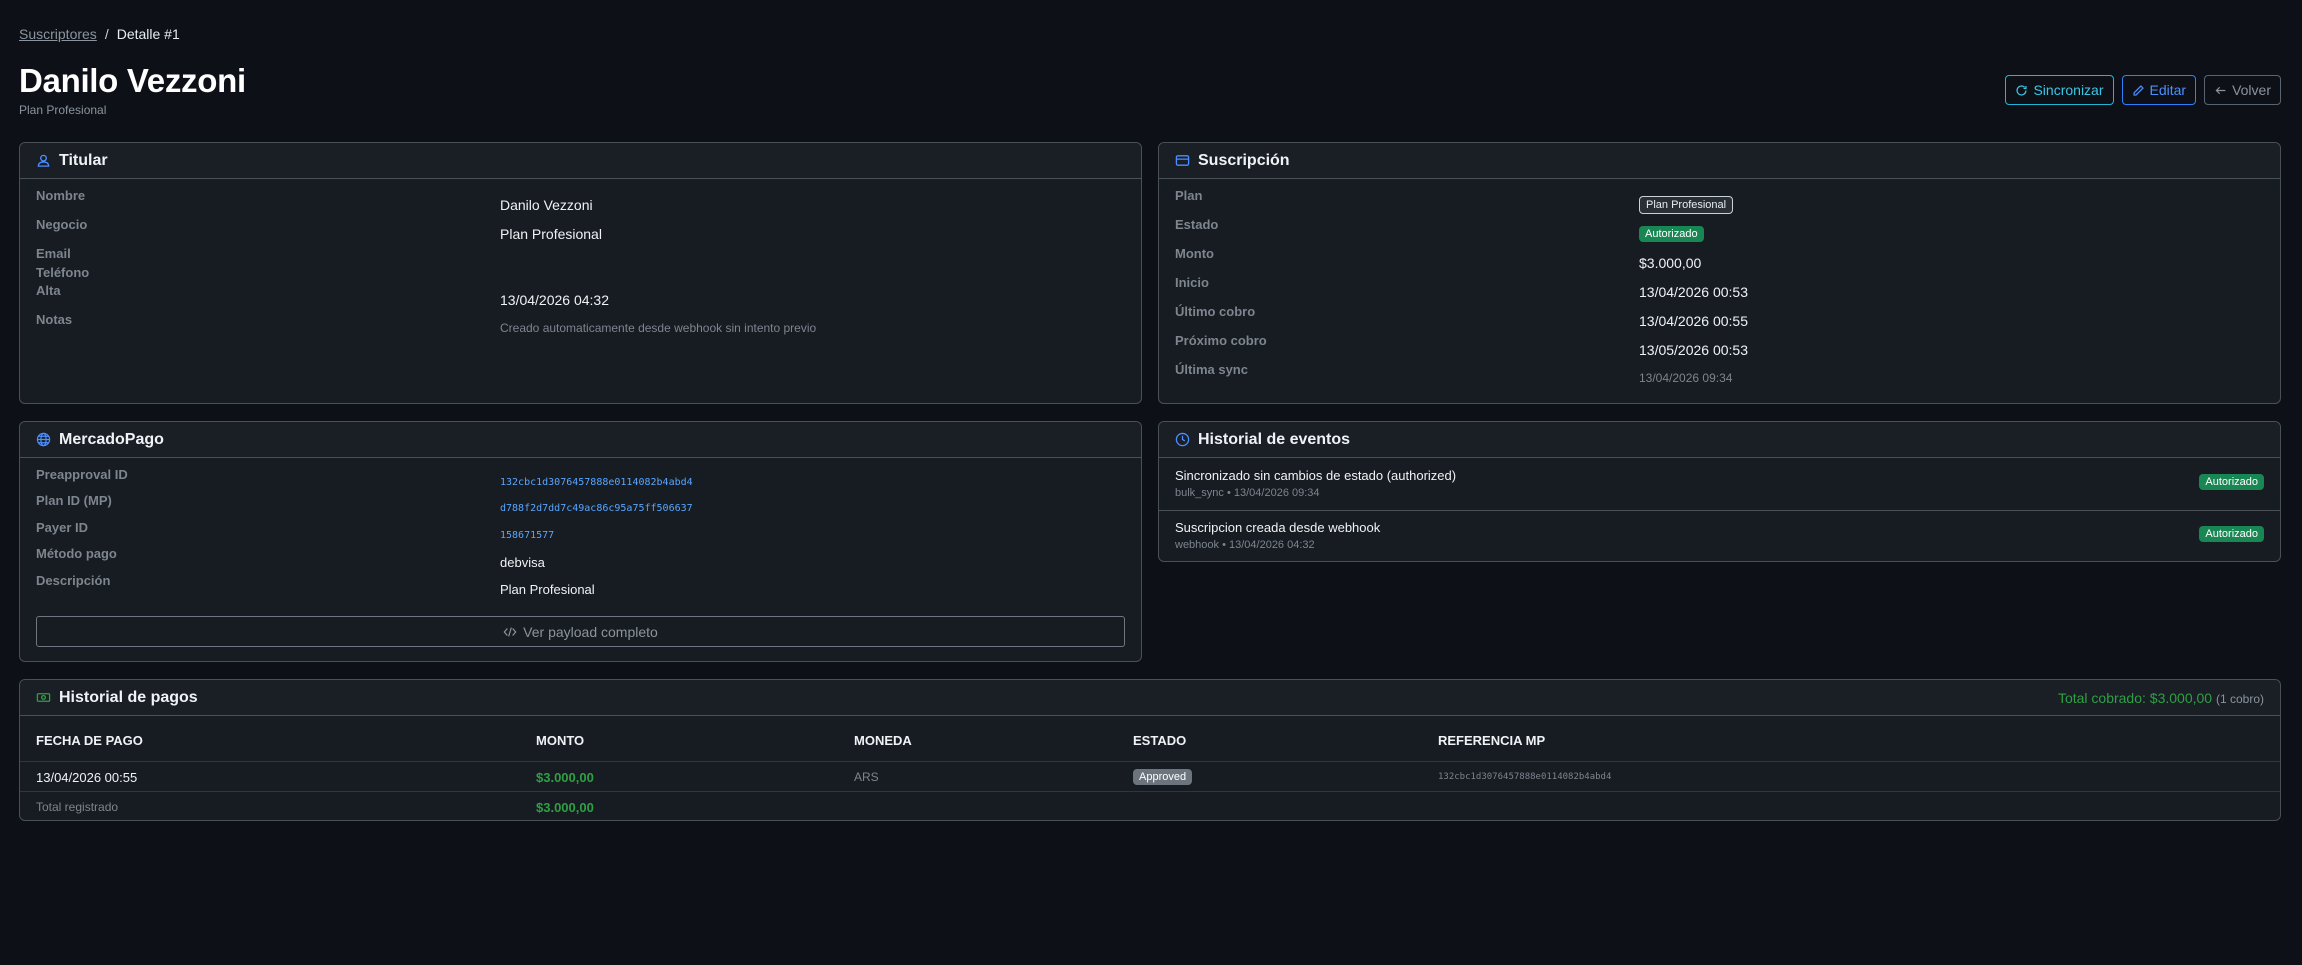 The width and height of the screenshot is (2302, 965). I want to click on edit-button: Editar, so click(2159, 90).